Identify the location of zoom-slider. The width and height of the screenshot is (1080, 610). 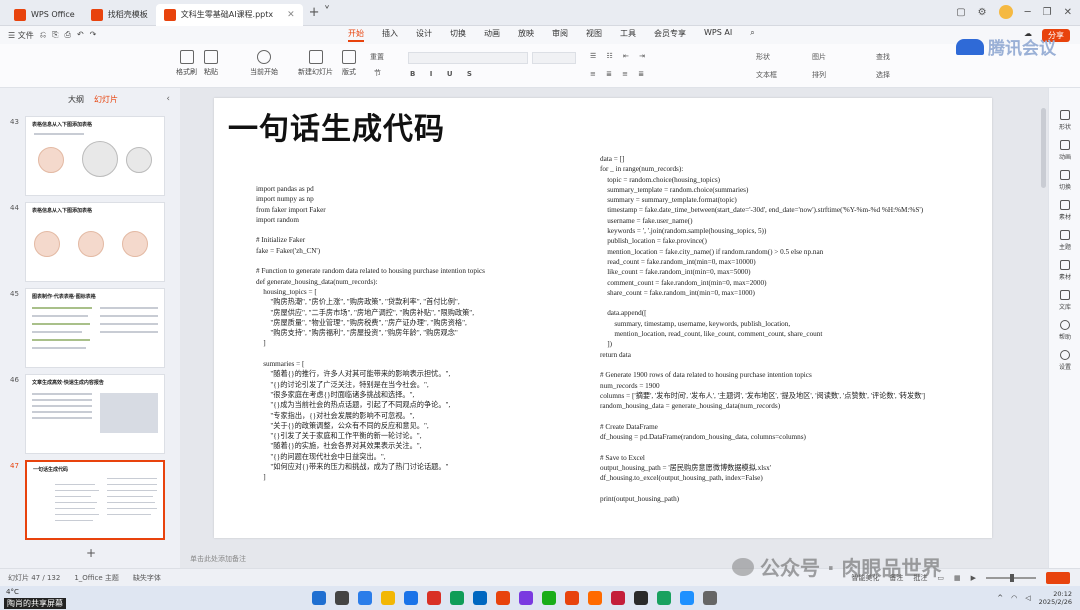
(1011, 577).